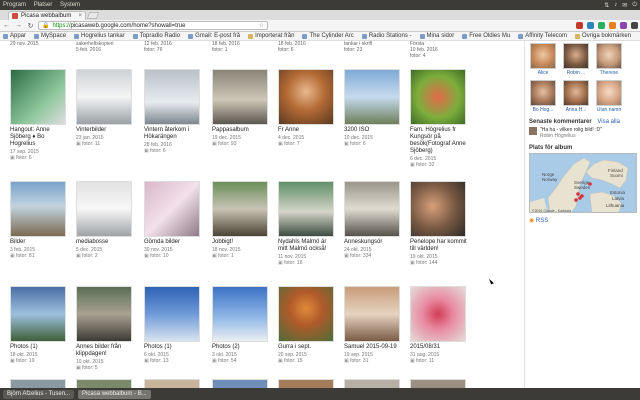  I want to click on album-item: mediabosse 5 dec. 2015 fotor: 2, so click(105, 220).